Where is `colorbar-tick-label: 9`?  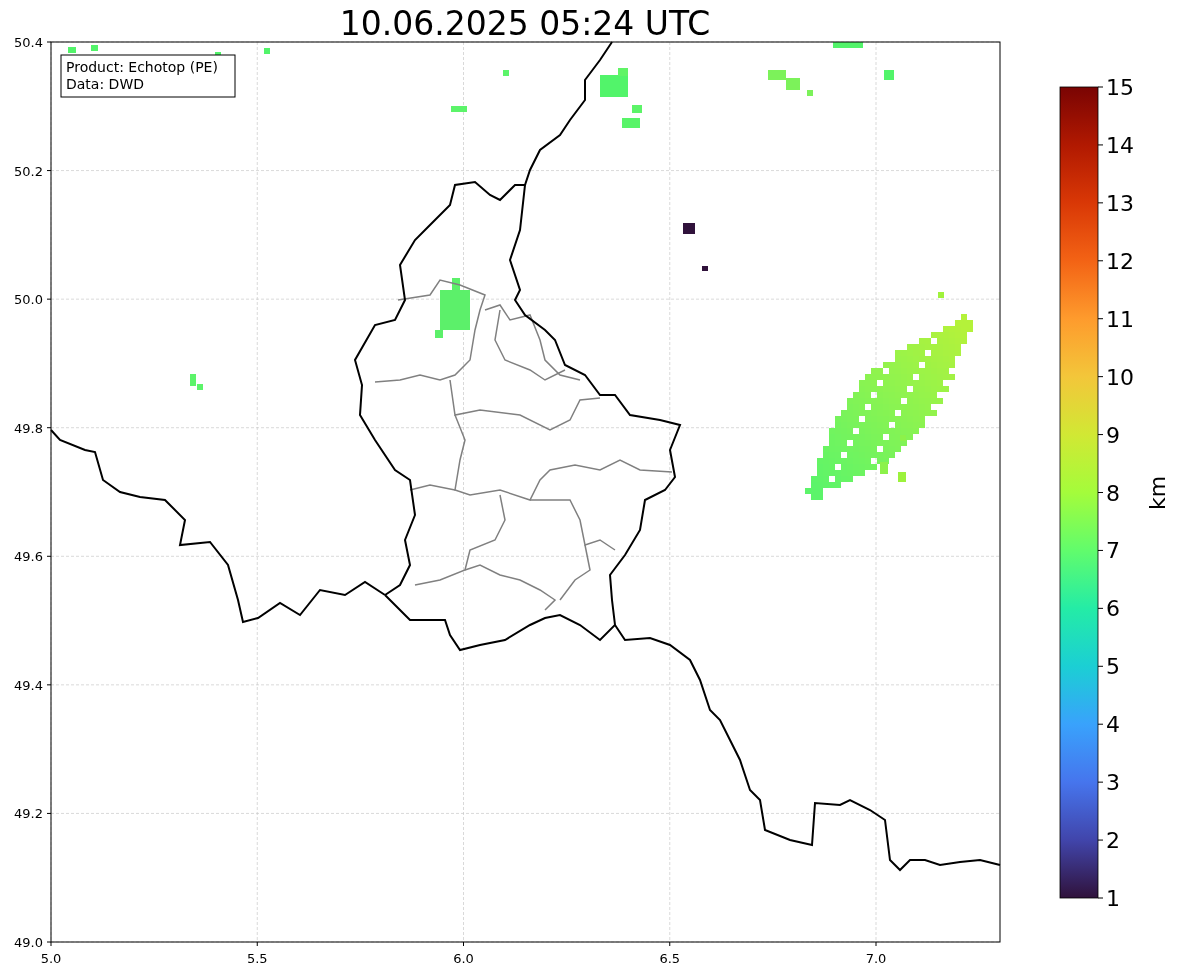 colorbar-tick-label: 9 is located at coordinates (1113, 435).